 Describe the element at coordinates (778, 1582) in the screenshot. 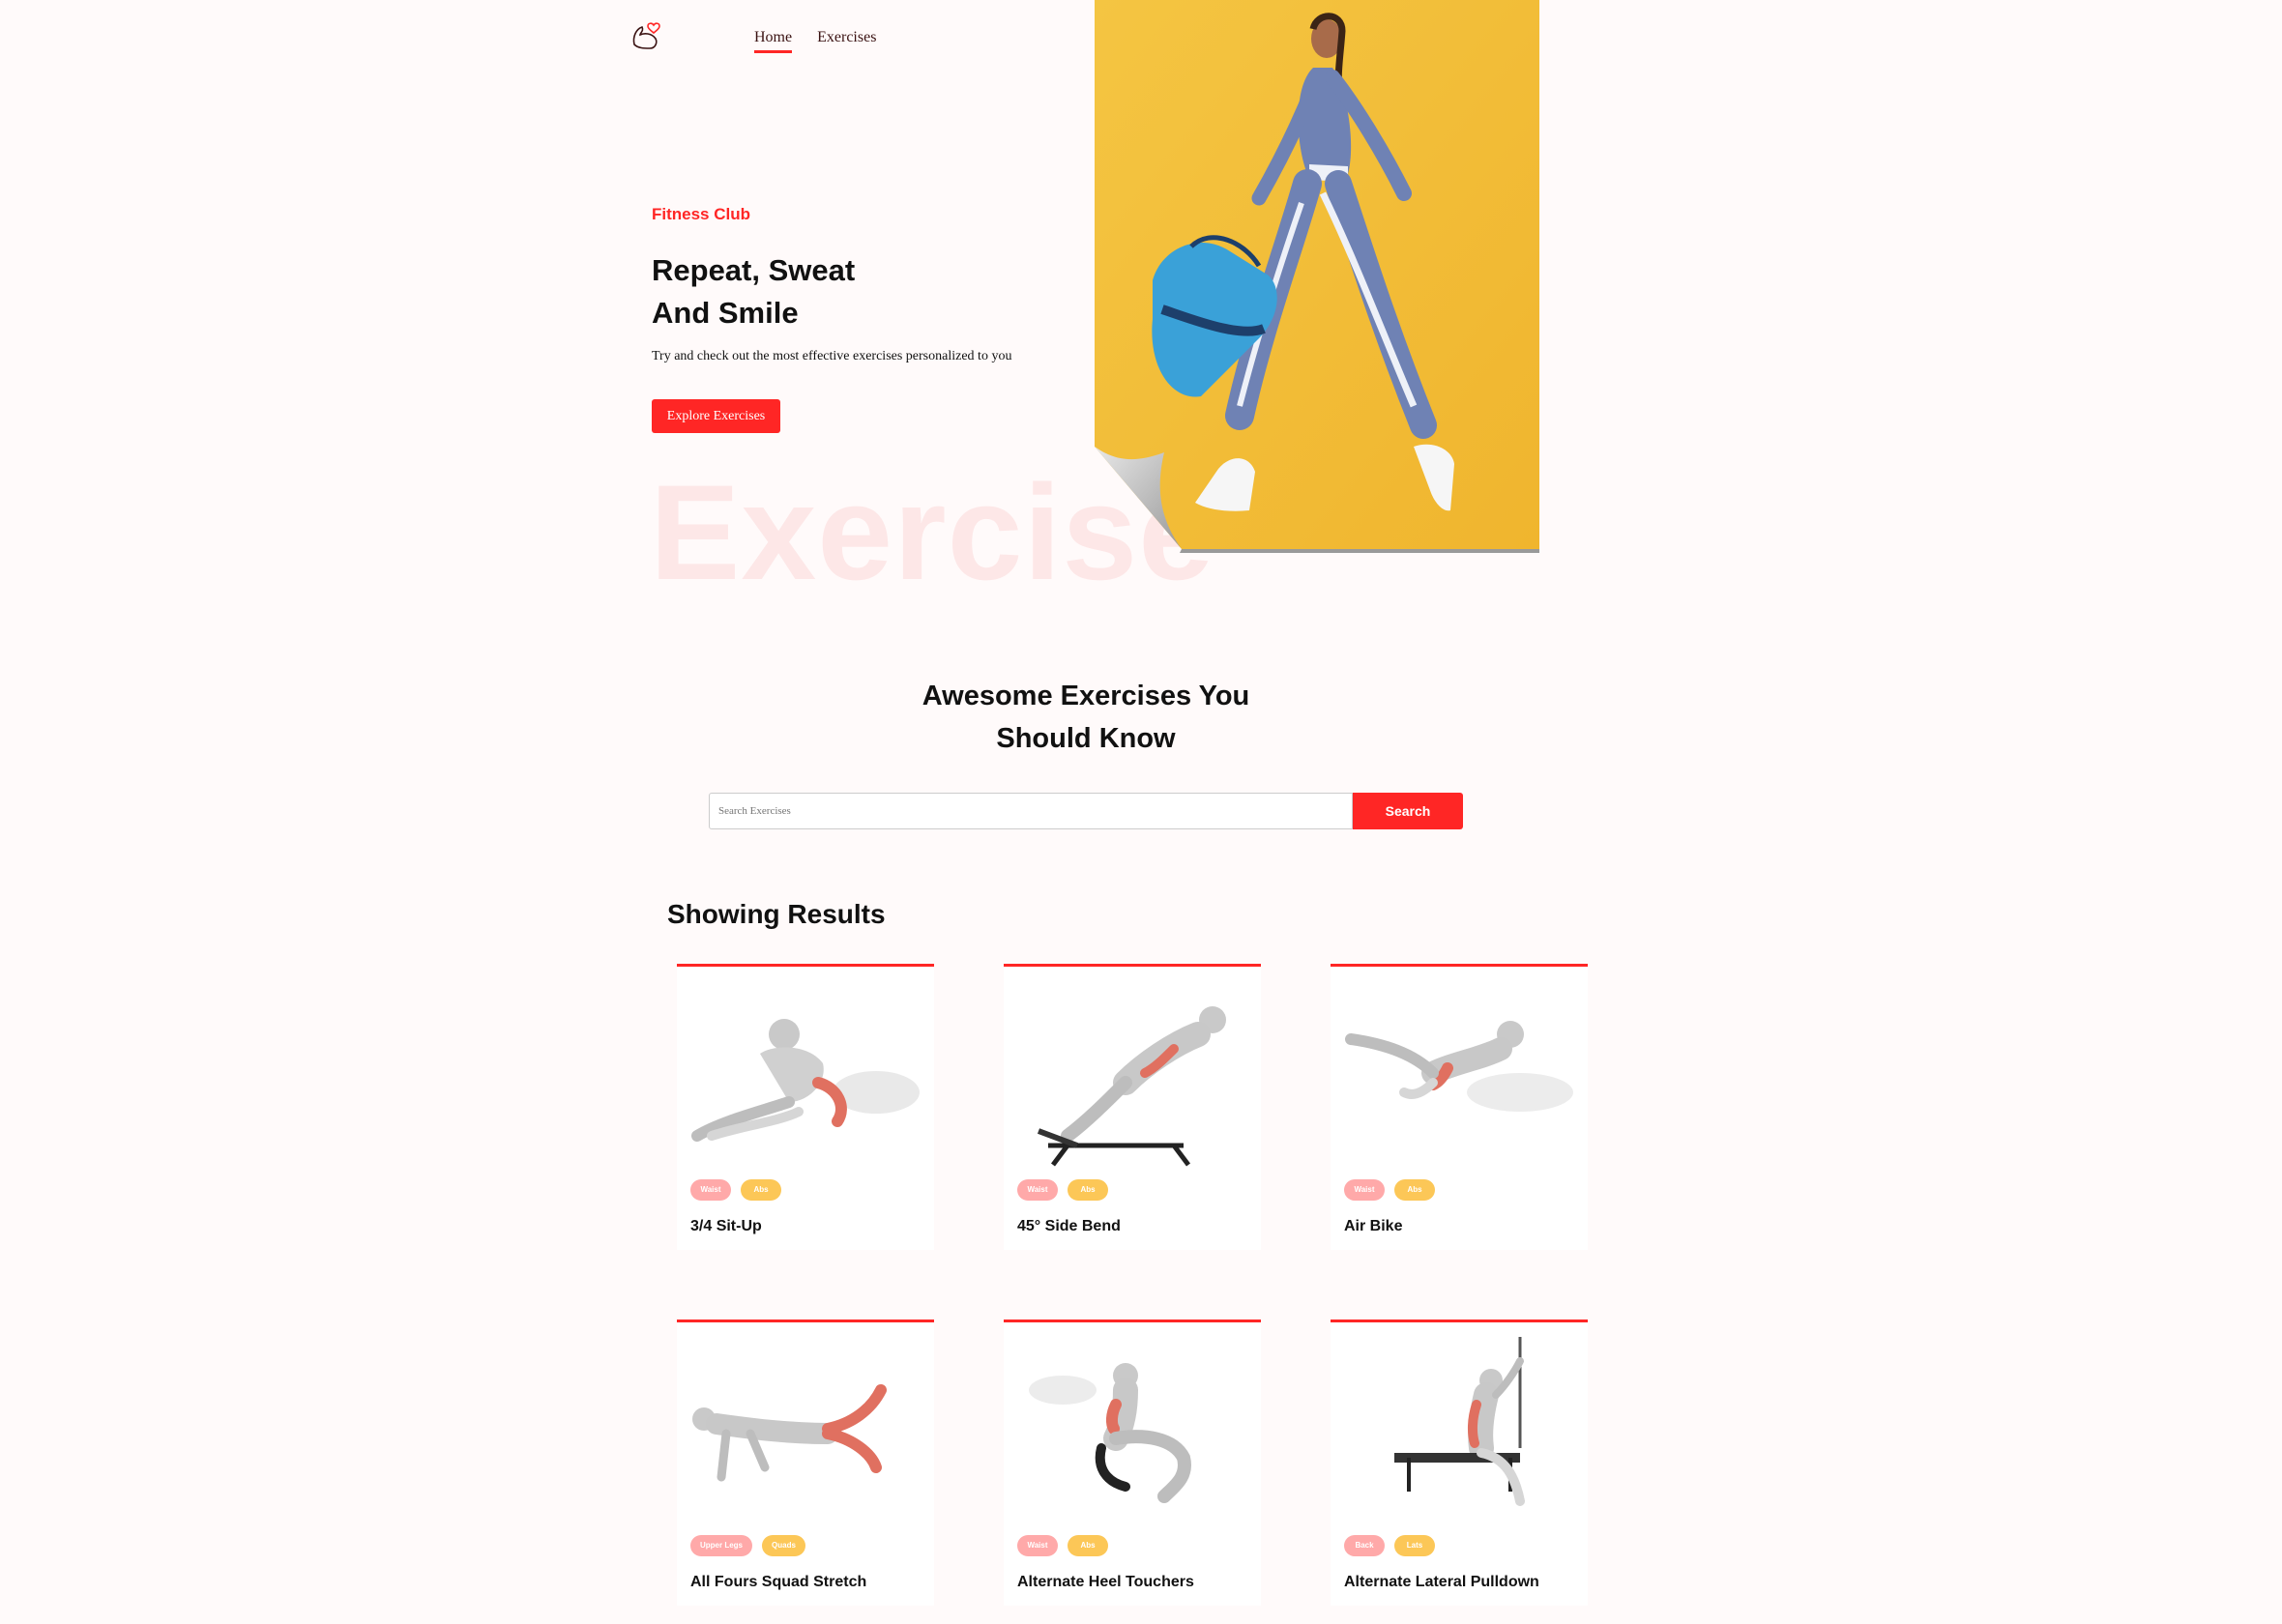

I see `exercise-name: All Fours Squad Stretch` at that location.